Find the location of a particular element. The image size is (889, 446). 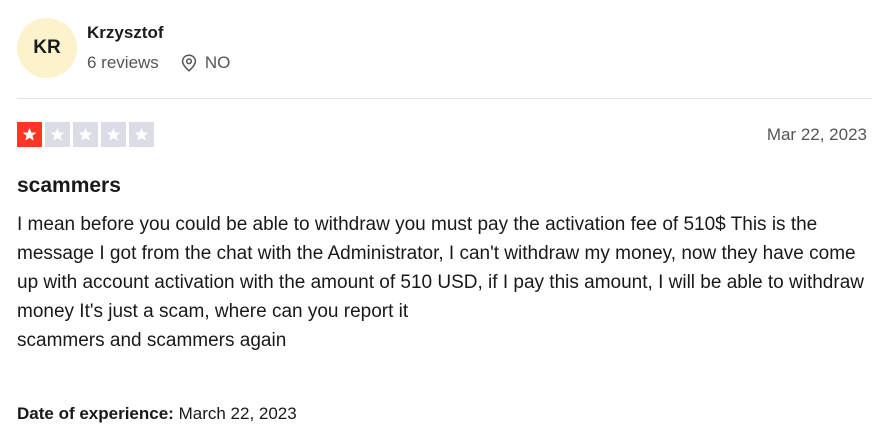

review-title: scammers is located at coordinates (69, 186).